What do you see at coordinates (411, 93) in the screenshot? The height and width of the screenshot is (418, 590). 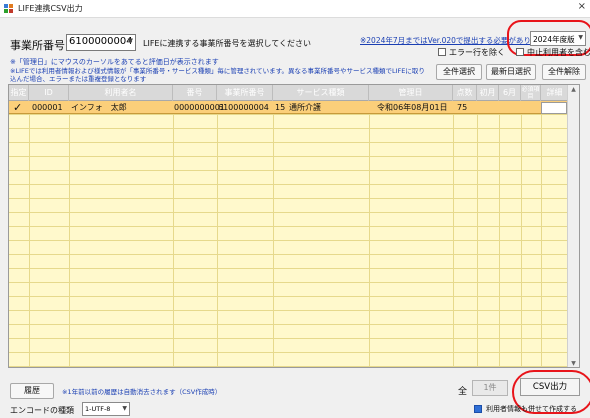 I see `header-management-date: 管理日` at bounding box center [411, 93].